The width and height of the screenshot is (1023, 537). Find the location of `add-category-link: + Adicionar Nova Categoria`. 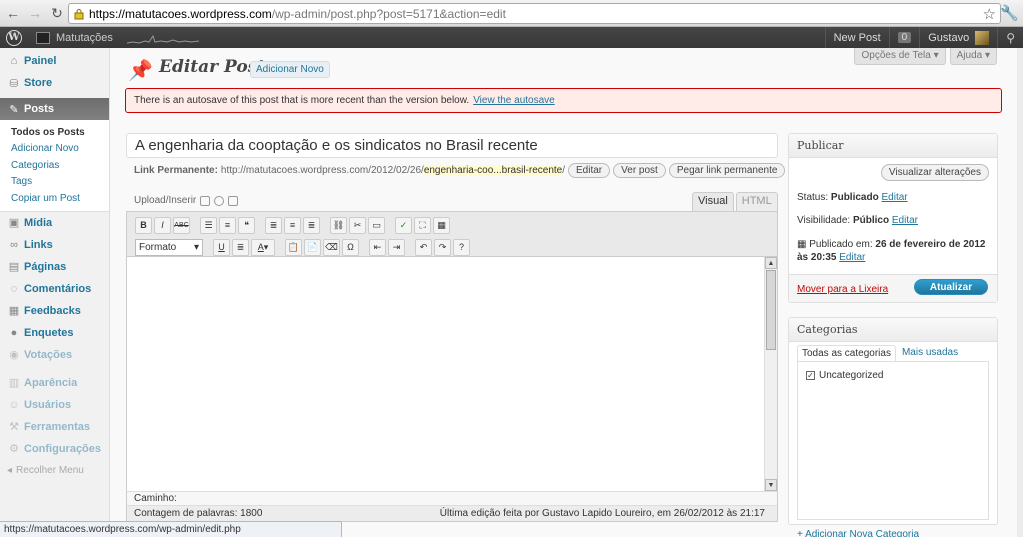

add-category-link: + Adicionar Nova Categoria is located at coordinates (858, 533).